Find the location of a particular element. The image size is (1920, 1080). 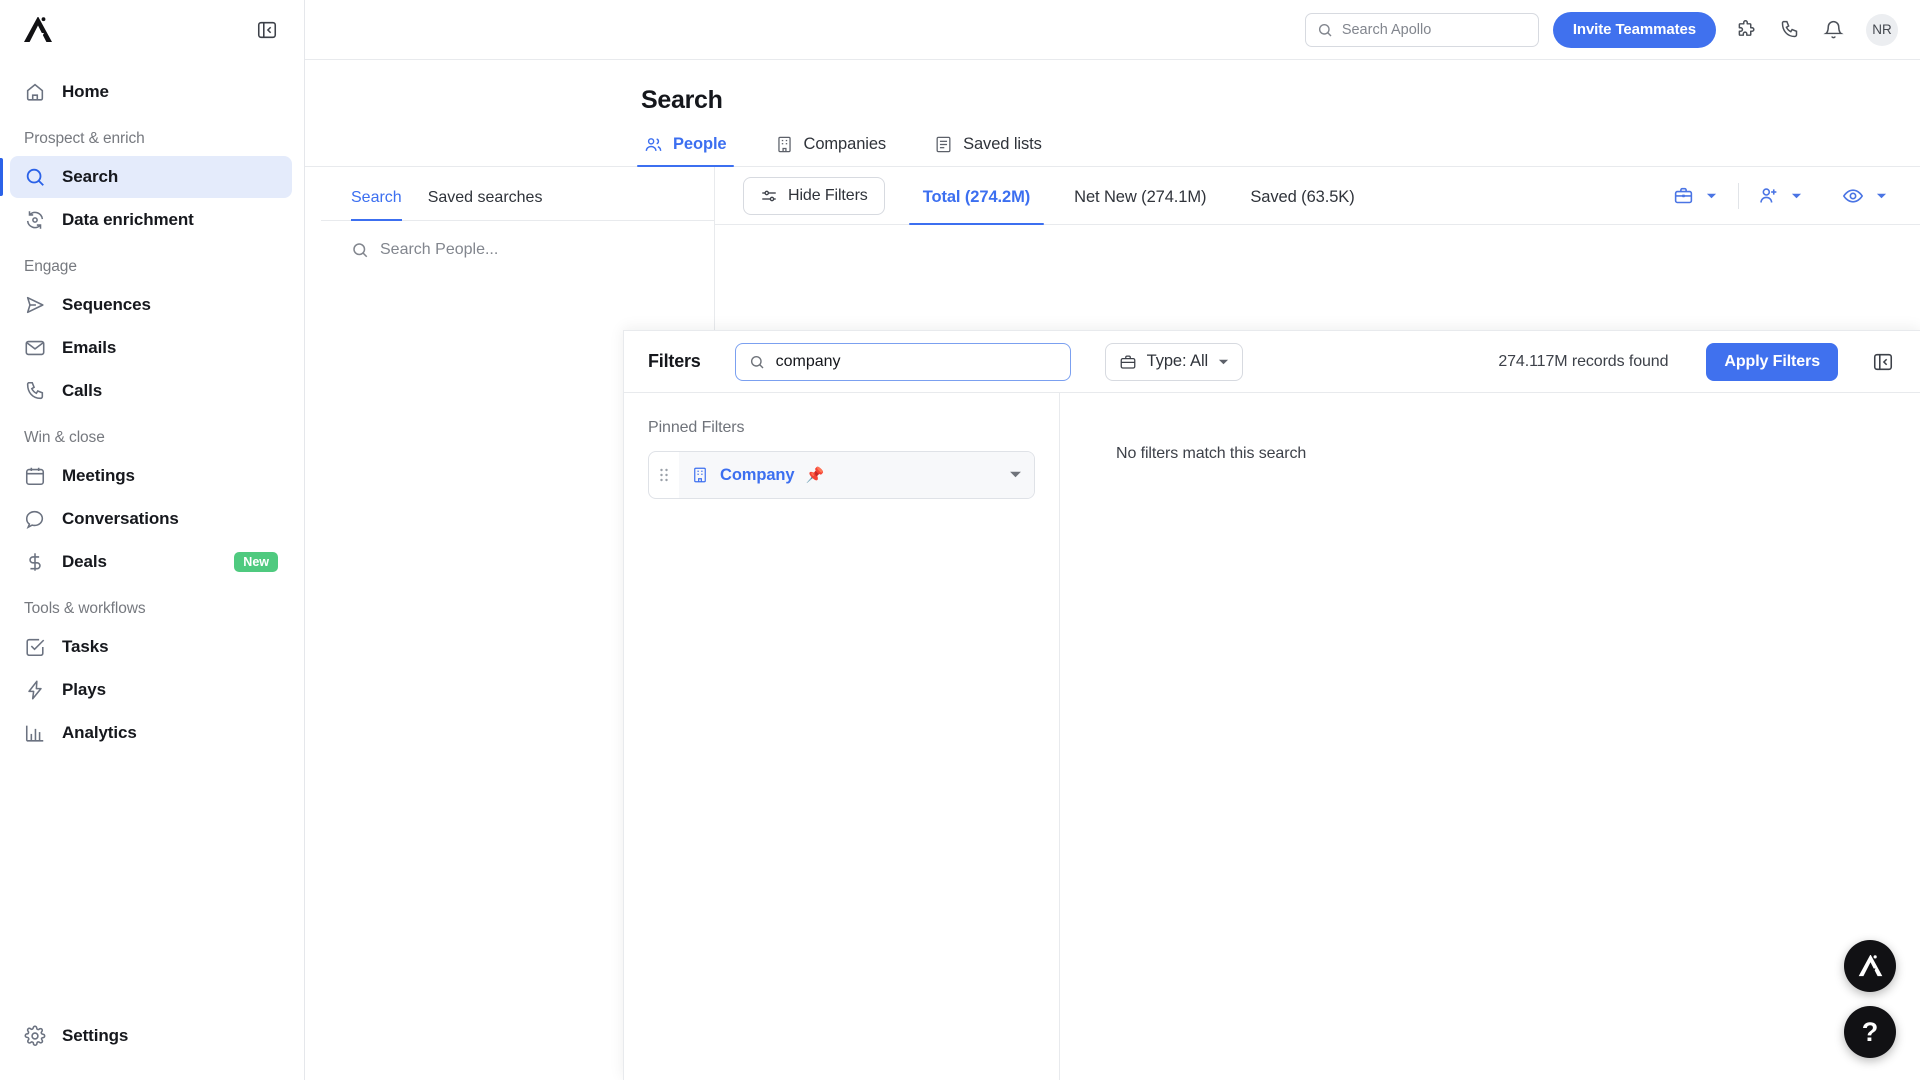

sidebar-item-deals: Deals New is located at coordinates (151, 562).